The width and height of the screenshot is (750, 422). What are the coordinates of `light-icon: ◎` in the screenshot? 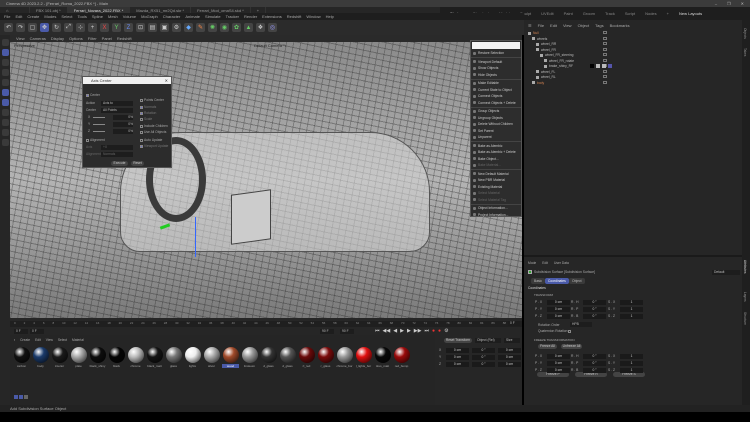 It's located at (272, 27).